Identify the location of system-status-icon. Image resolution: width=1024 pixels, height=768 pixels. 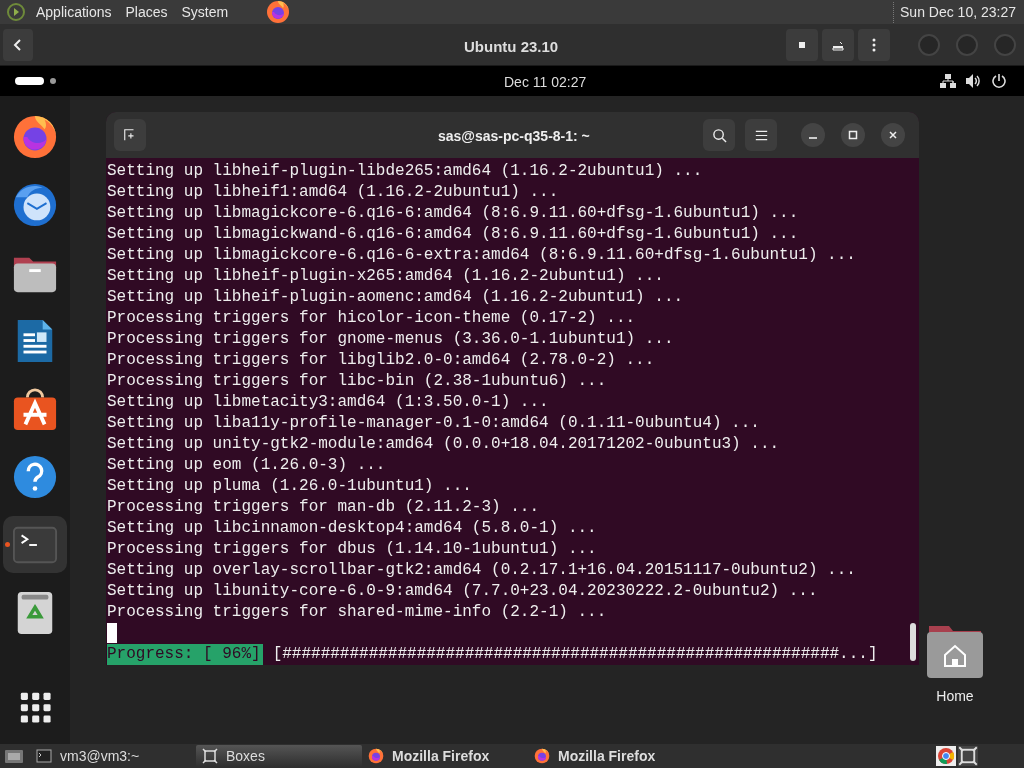
(973, 81).